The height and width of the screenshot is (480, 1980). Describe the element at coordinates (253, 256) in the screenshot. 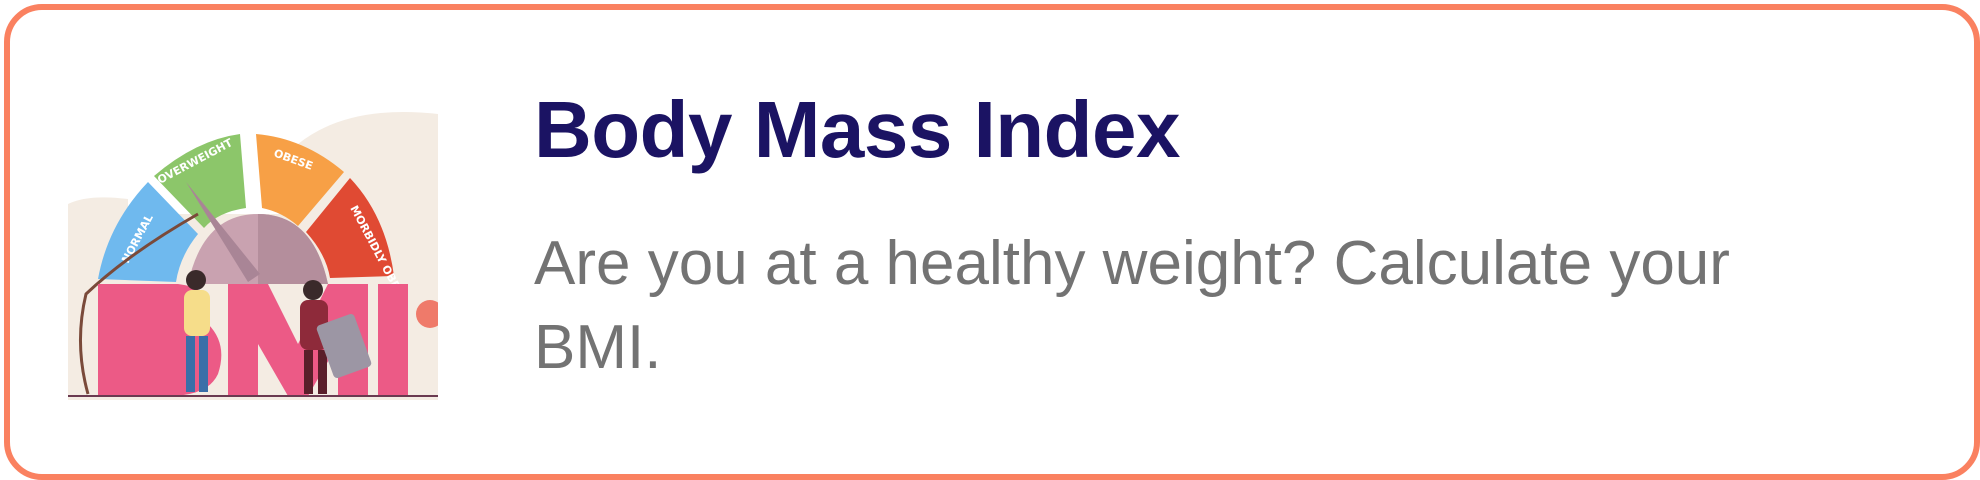

I see `bmi-gauge-illustration-icon: NORMAL OVERWEIGHT OBESE MORBIDLY OBESE` at that location.